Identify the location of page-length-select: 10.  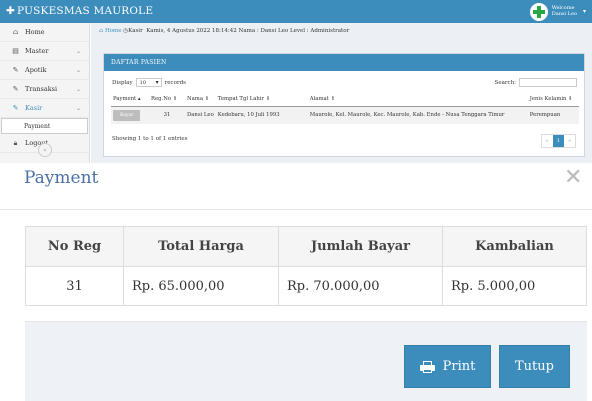
(148, 82).